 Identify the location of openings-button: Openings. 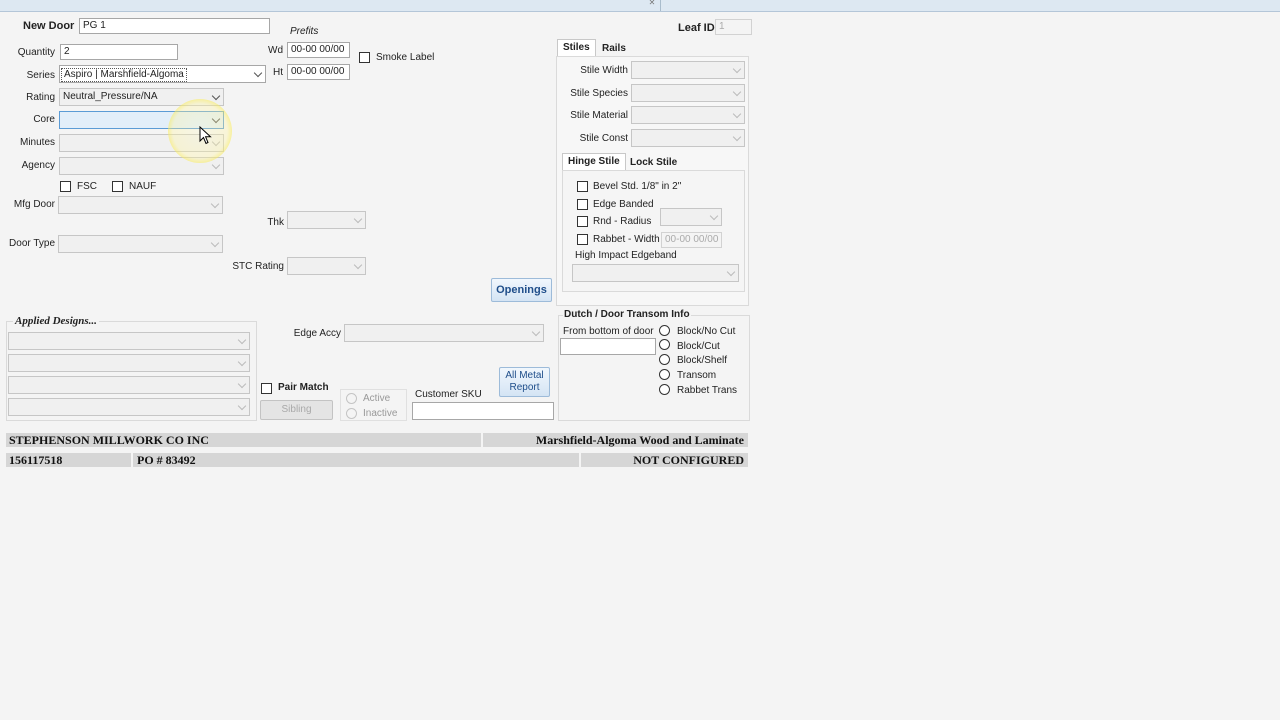
(521, 290).